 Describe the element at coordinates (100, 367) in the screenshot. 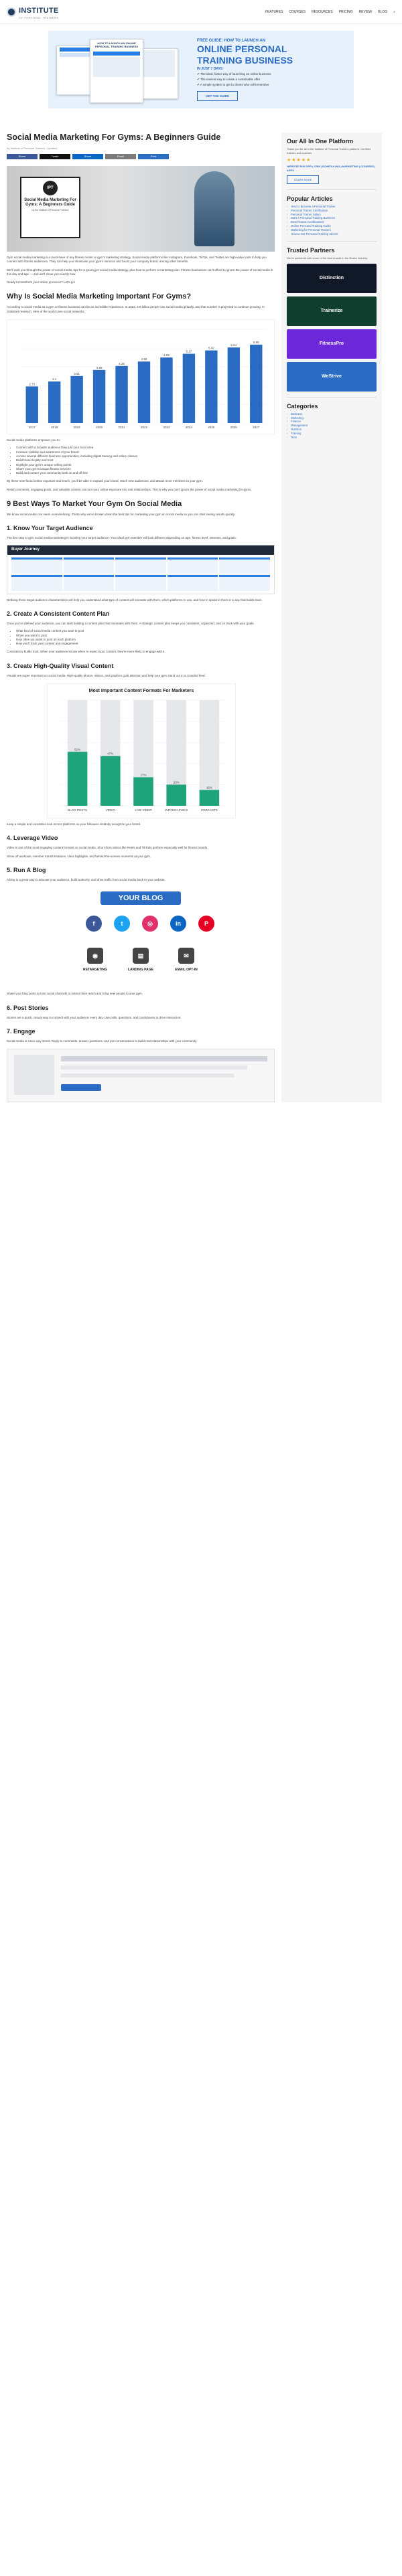

I see `data-label: 3.96` at that location.